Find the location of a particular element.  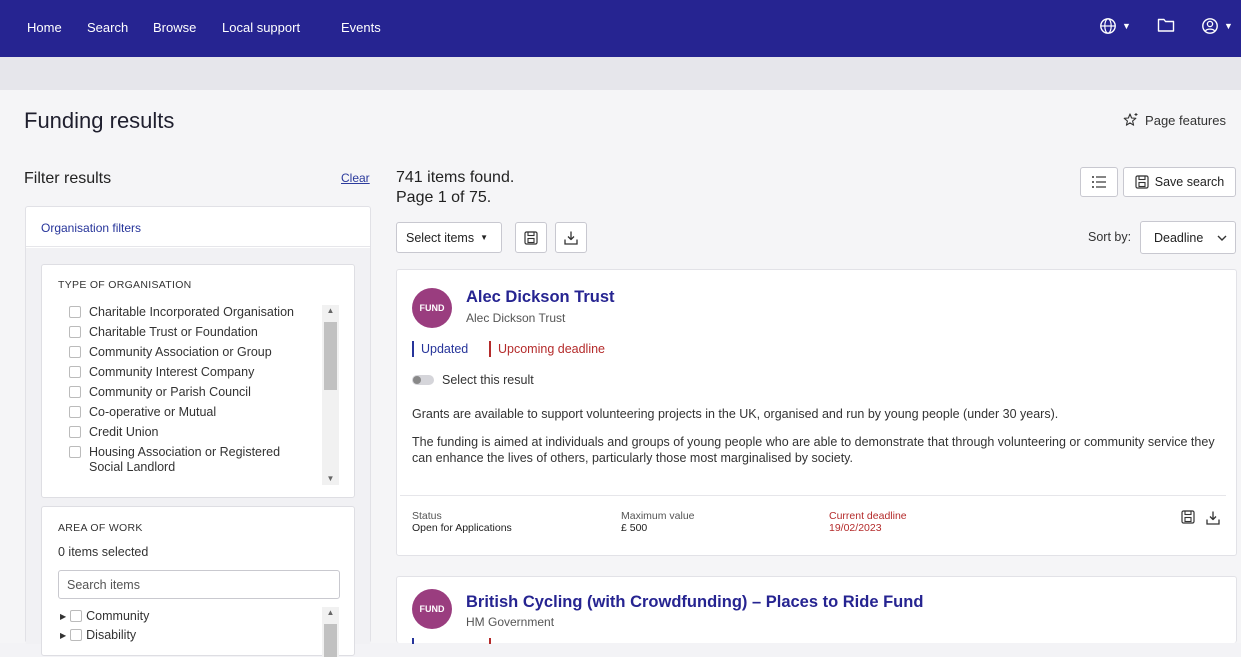

tree-option: ▶ Disability is located at coordinates (175, 635).